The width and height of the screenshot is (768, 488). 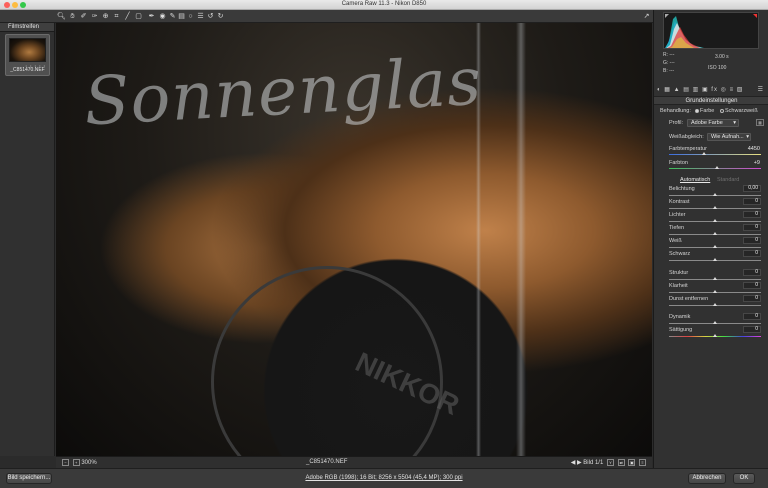 I want to click on tab-hsl-icon: ▤, so click(x=686, y=90).